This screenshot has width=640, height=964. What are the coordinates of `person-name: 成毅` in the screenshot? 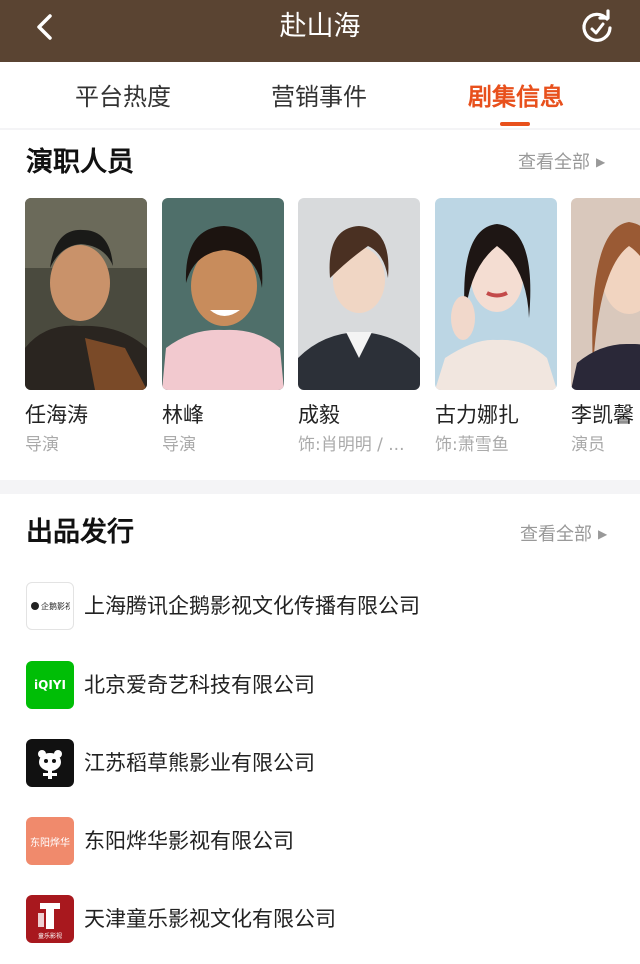 It's located at (319, 415).